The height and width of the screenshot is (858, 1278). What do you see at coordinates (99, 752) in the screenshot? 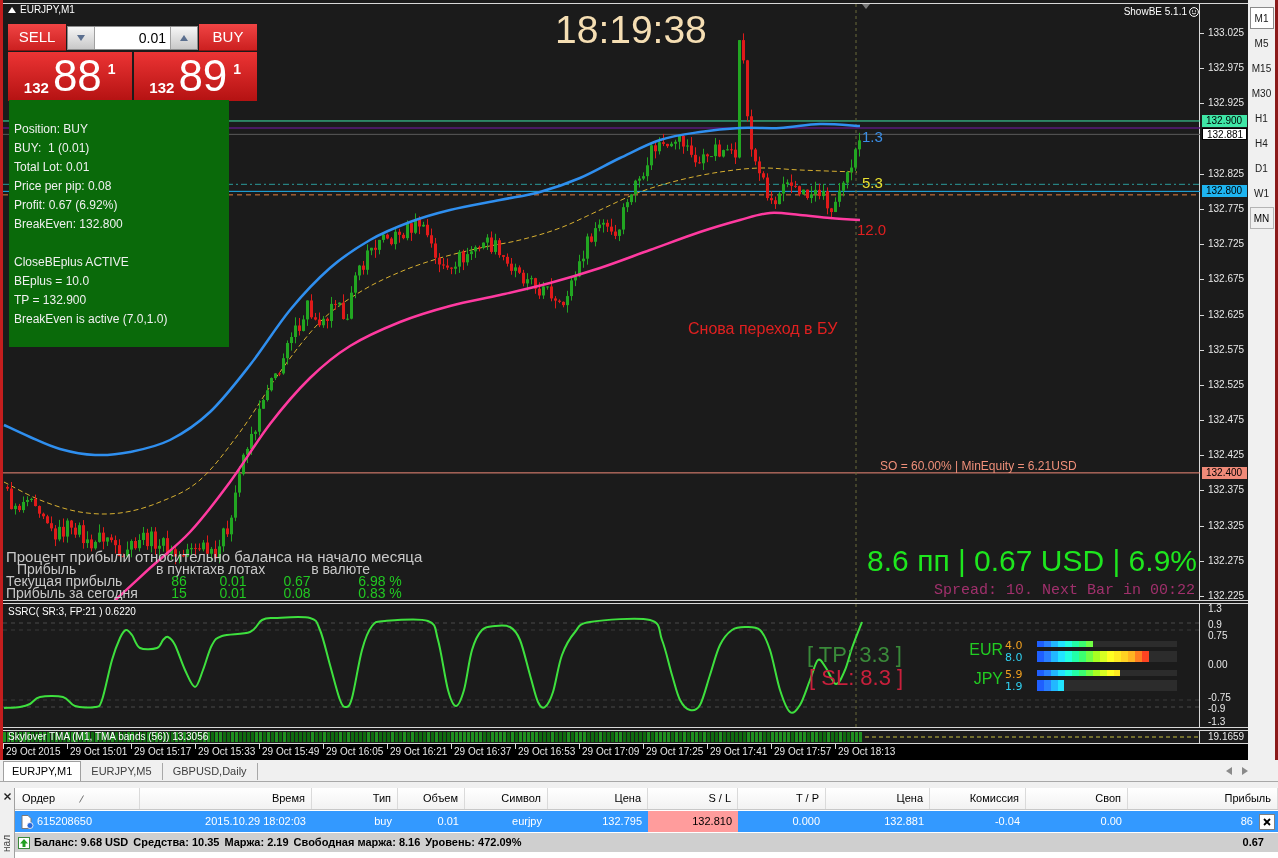
I see `time-label: 29 Oct 15:01` at bounding box center [99, 752].